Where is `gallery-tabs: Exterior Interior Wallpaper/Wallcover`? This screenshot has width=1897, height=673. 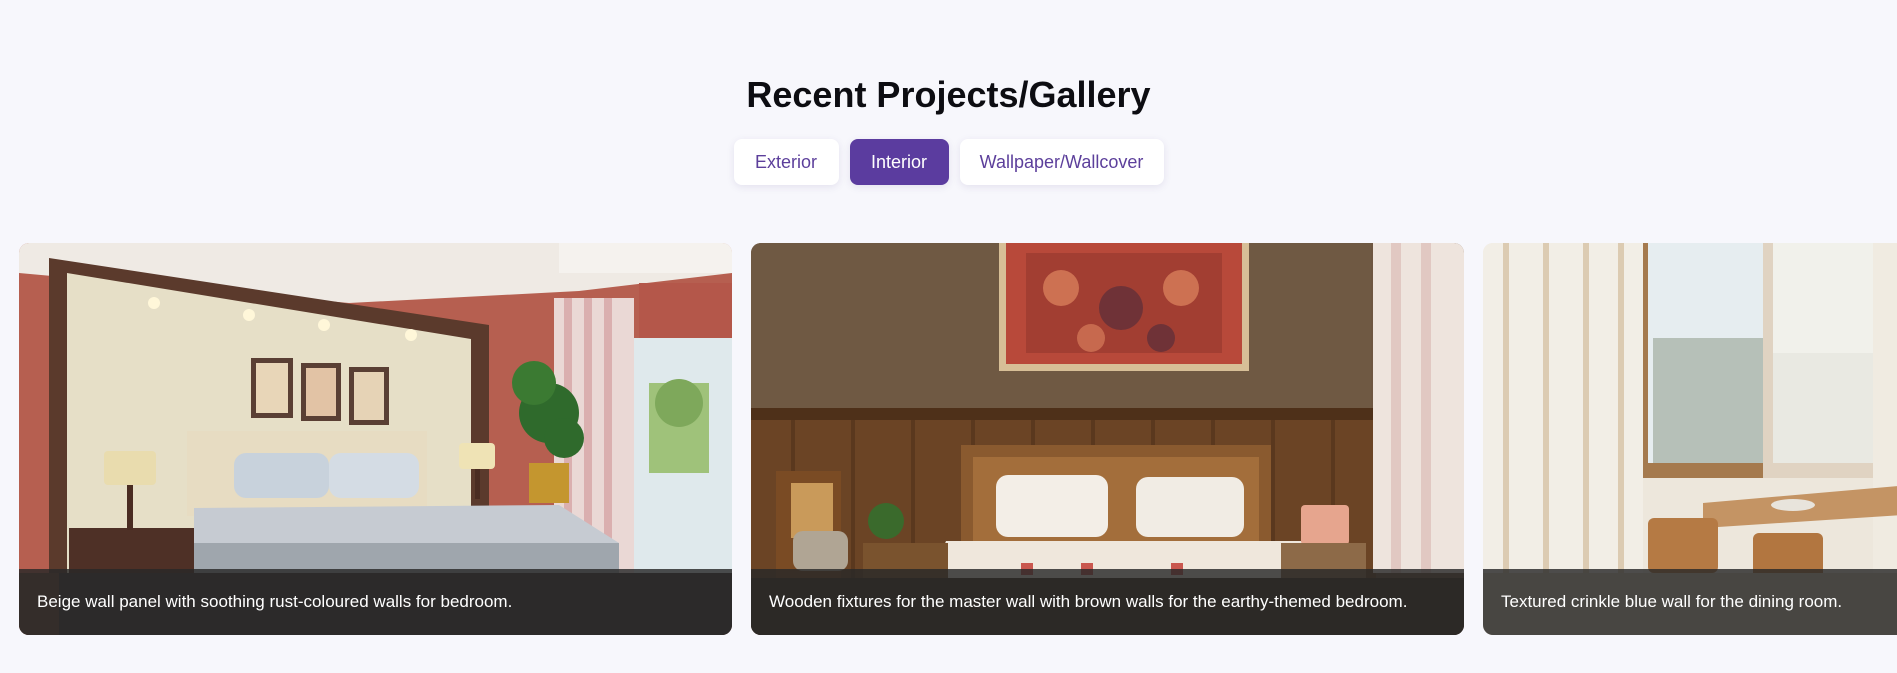 gallery-tabs: Exterior Interior Wallpaper/Wallcover is located at coordinates (948, 162).